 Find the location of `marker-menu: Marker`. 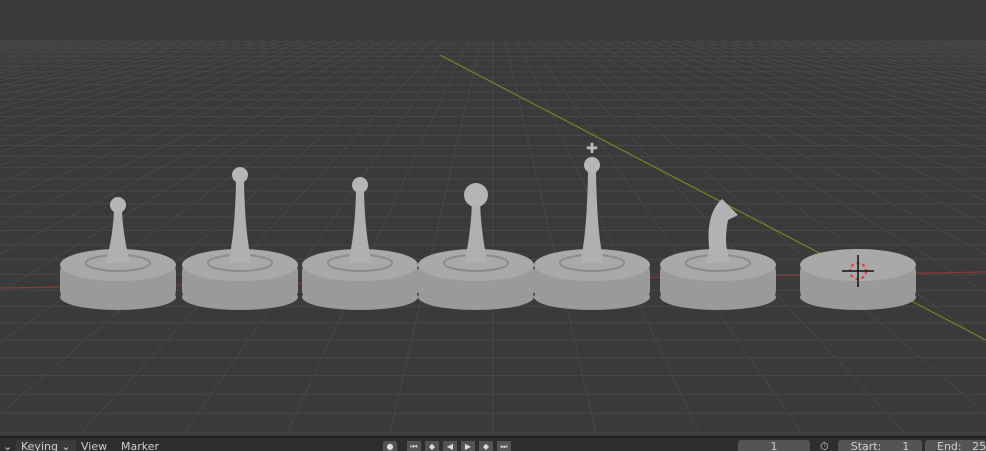

marker-menu: Marker is located at coordinates (140, 445).